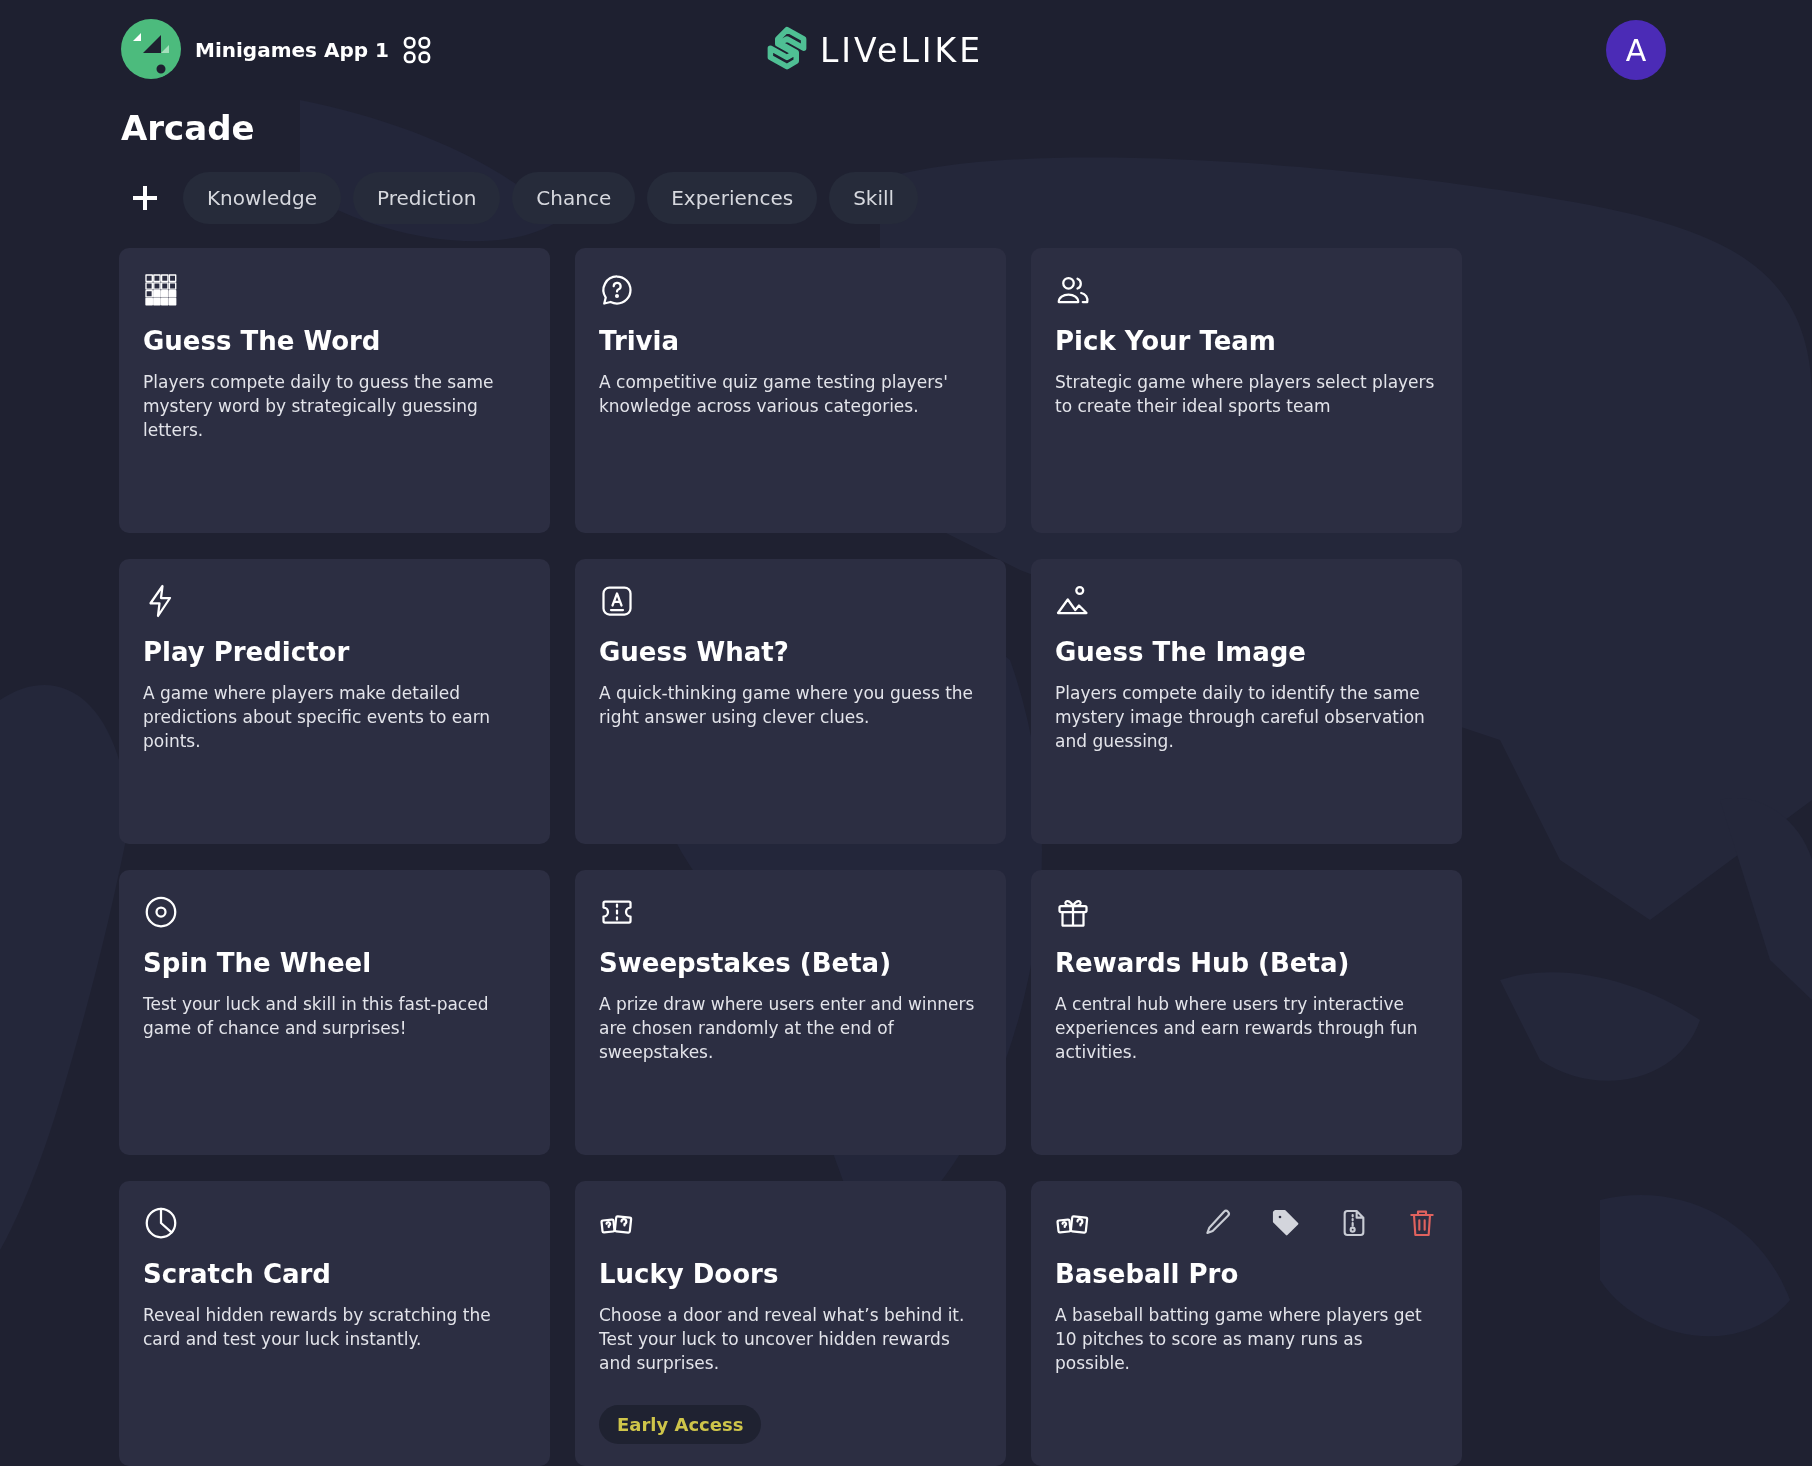 The height and width of the screenshot is (1466, 1812). I want to click on card-title: Pick Your Team, so click(1165, 341).